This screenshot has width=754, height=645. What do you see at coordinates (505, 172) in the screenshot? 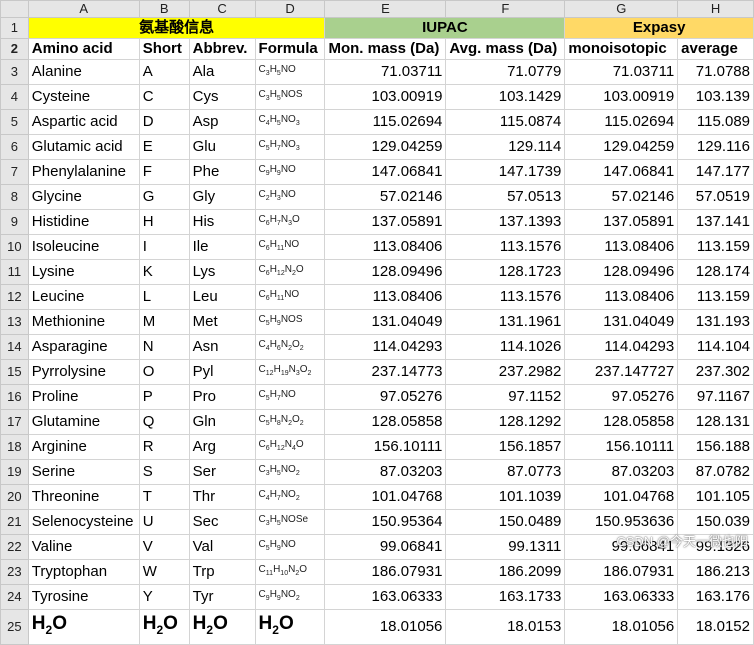
I see `cell-iupac-avg-mass: 147.1739` at bounding box center [505, 172].